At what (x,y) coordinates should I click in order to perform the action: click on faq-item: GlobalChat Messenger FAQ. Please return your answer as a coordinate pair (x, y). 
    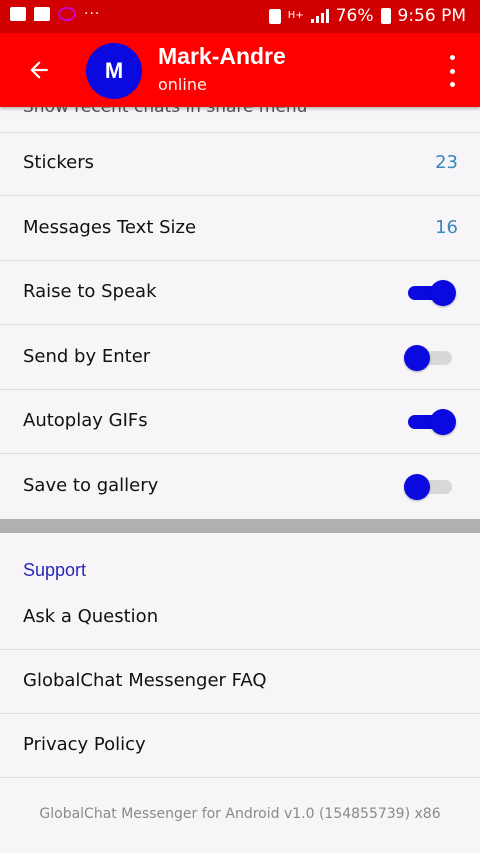
    Looking at the image, I should click on (240, 682).